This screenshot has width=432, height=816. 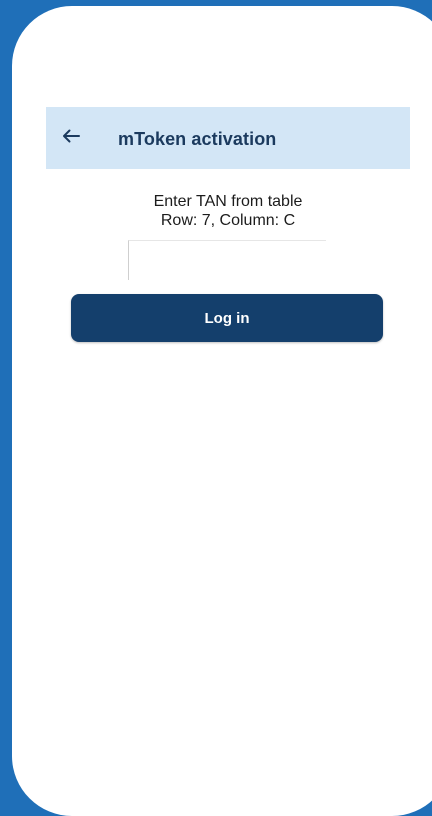 I want to click on arrow-left-icon, so click(x=71, y=138).